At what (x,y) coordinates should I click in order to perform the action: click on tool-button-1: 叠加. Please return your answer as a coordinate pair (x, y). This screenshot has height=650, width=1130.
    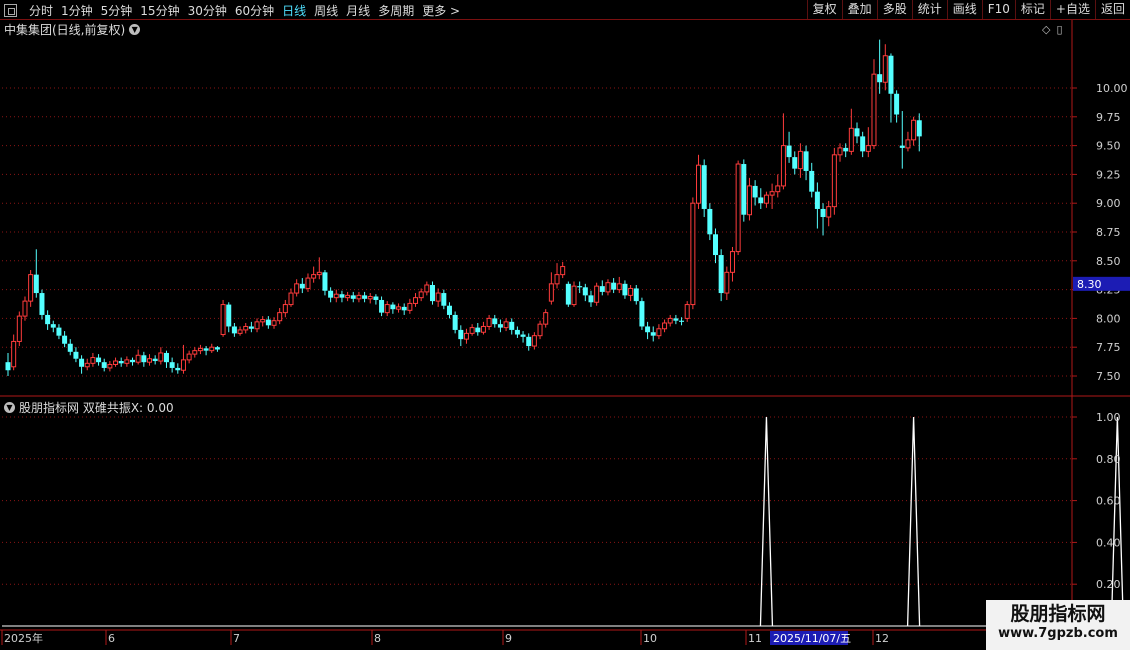
    Looking at the image, I should click on (859, 9).